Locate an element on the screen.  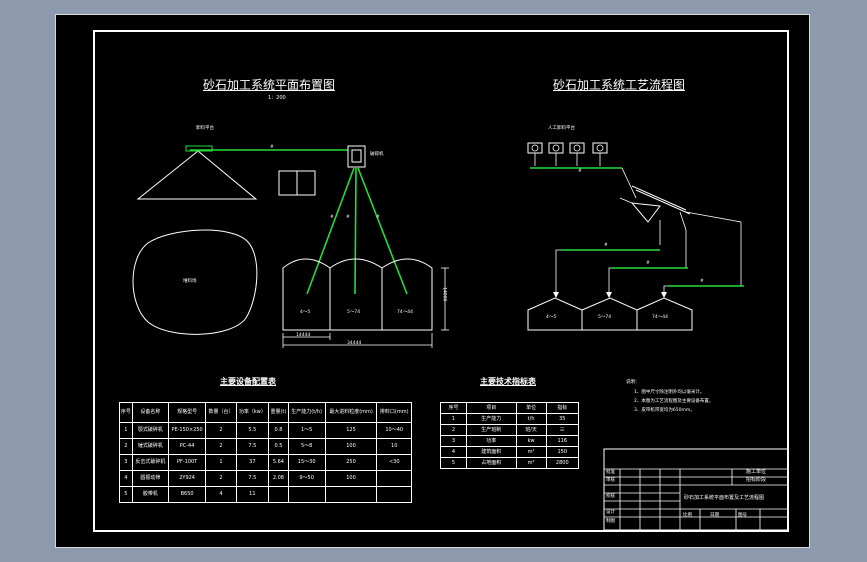
flow-bin-1-label: 4～5 is located at coordinates (551, 317).